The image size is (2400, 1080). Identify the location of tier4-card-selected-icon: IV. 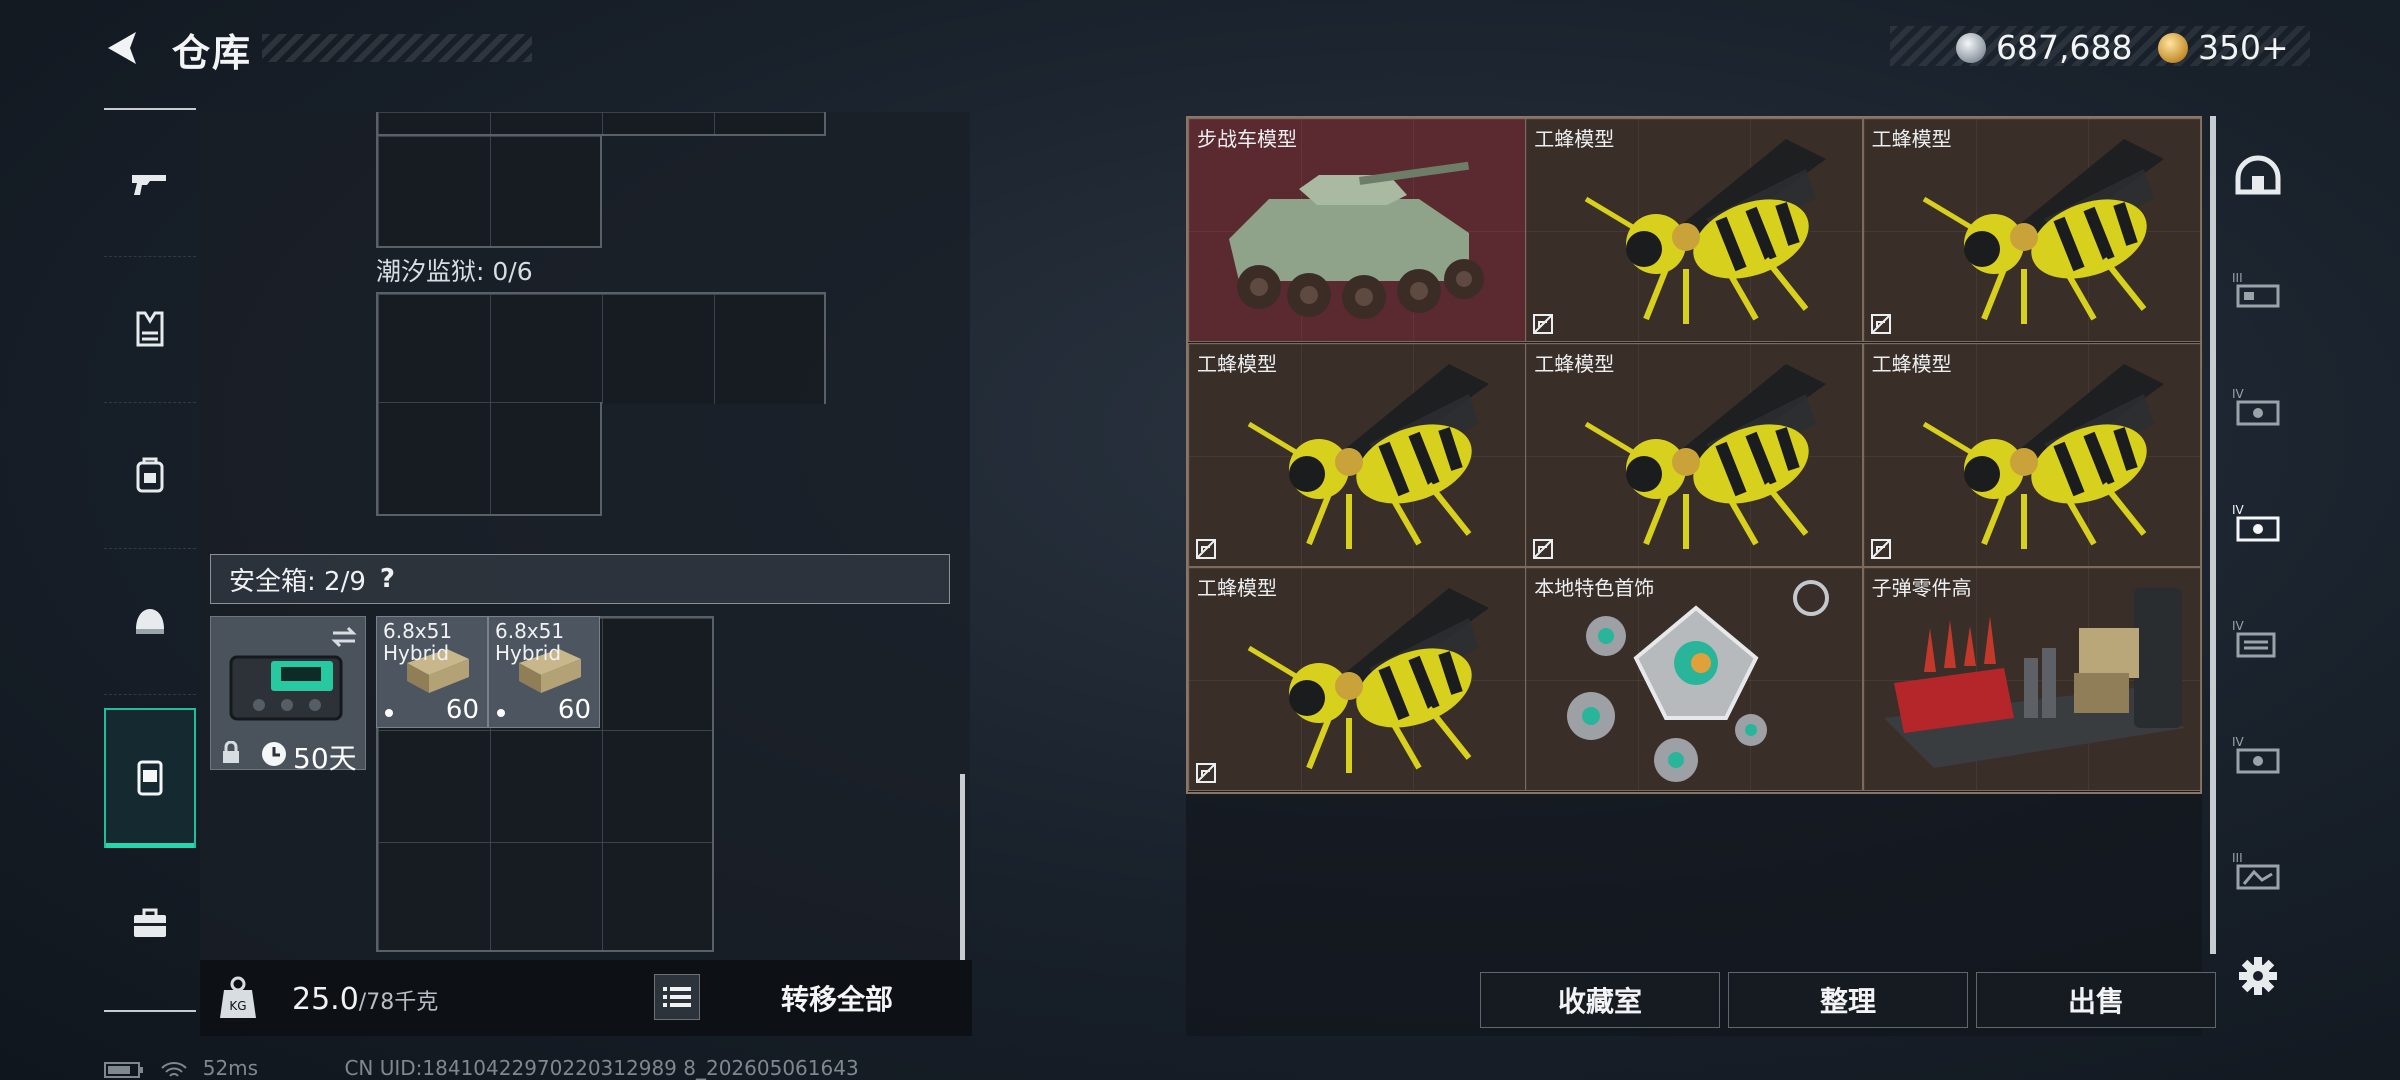
(2256, 522).